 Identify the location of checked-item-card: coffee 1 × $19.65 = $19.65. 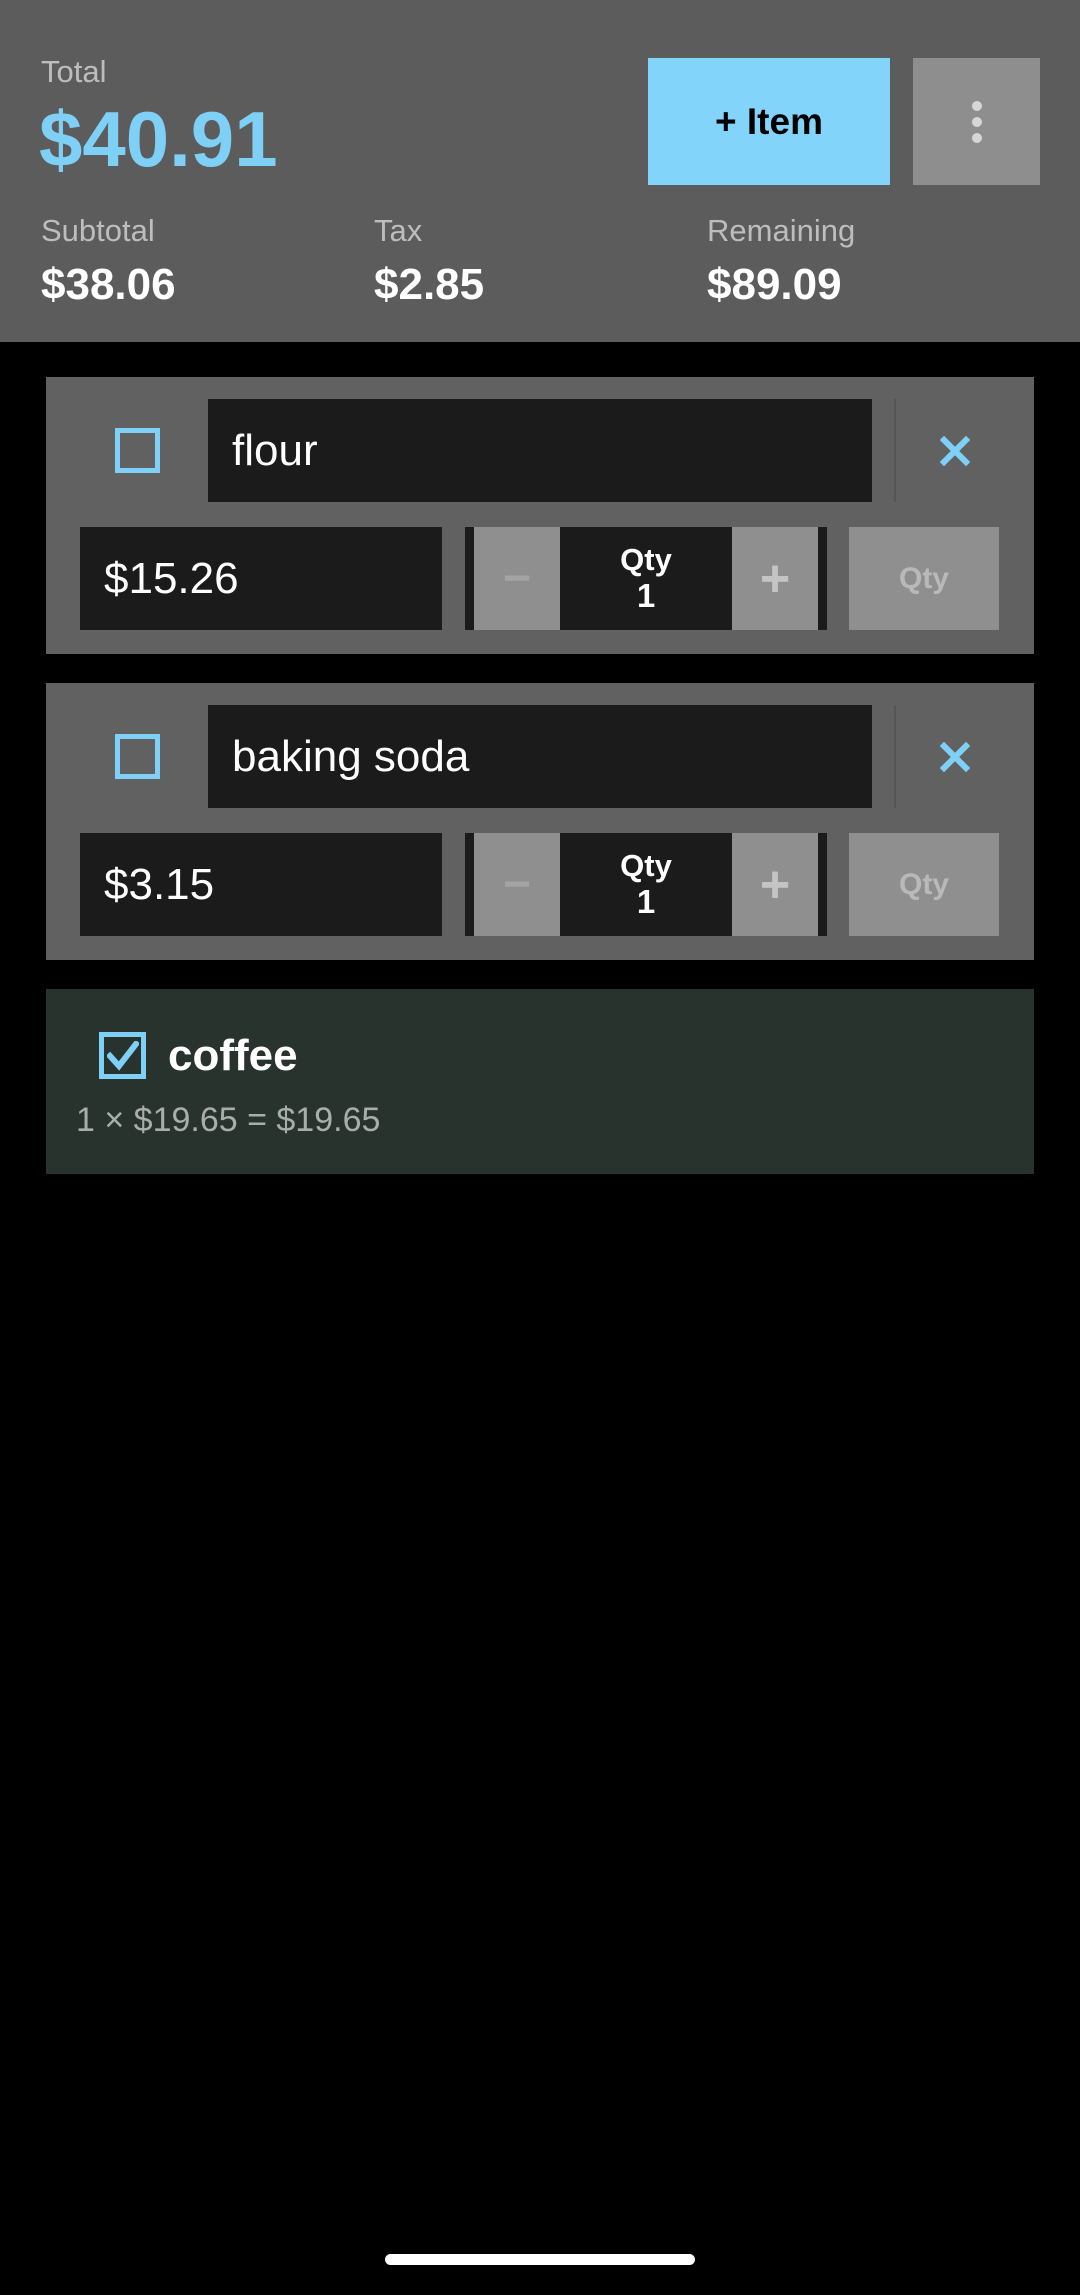
(540, 1081).